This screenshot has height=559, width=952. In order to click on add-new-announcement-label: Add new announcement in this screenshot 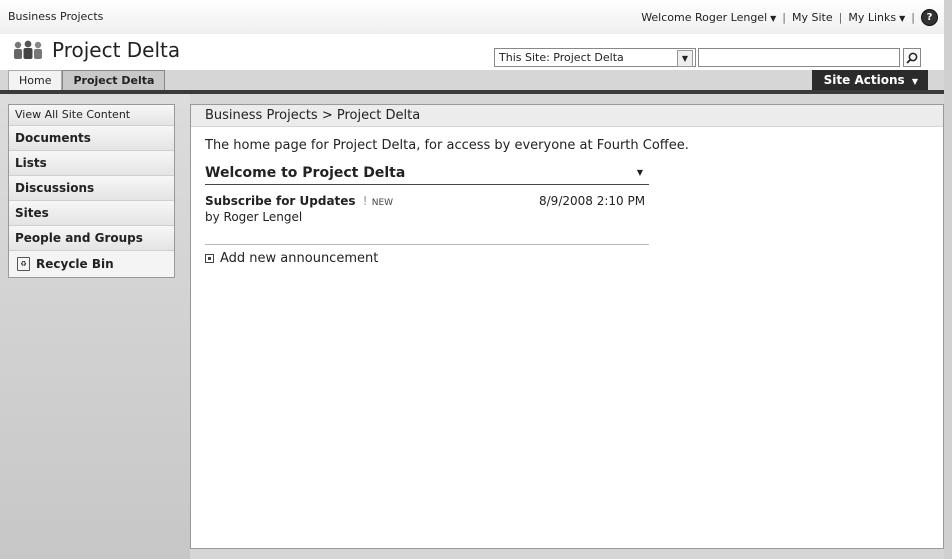, I will do `click(299, 258)`.